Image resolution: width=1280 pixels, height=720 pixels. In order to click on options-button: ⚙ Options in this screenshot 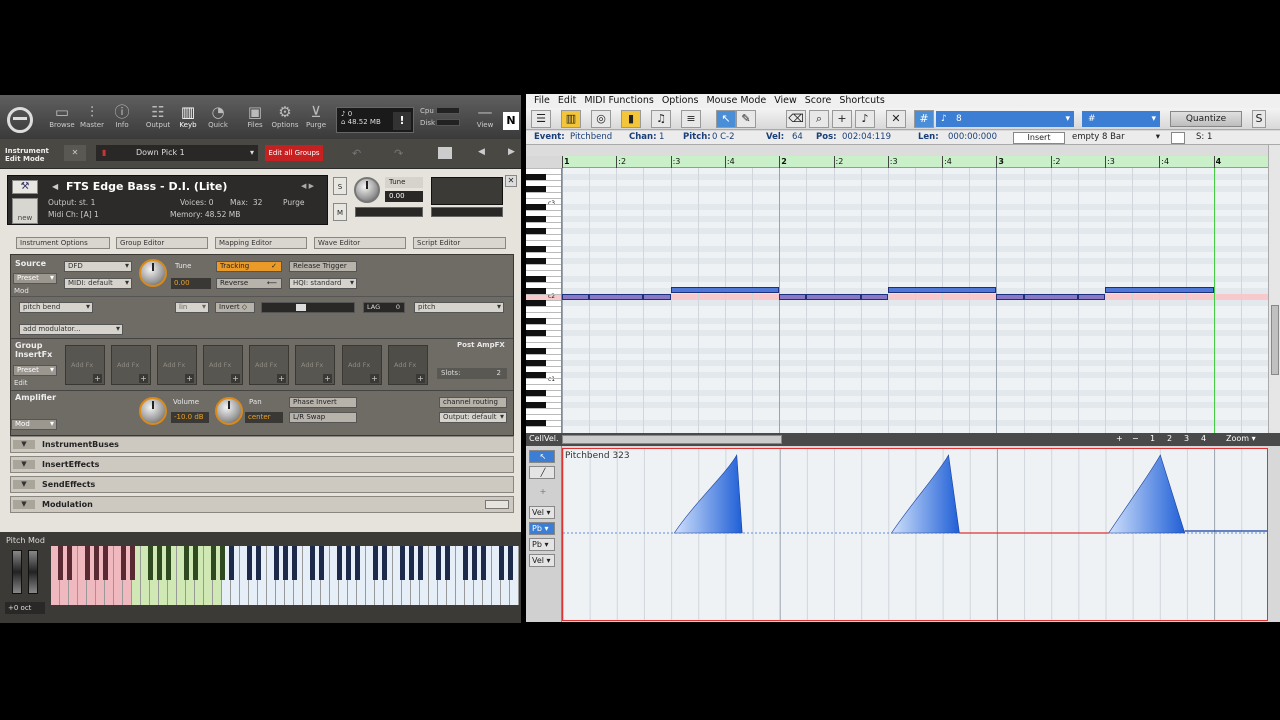, I will do `click(285, 118)`.